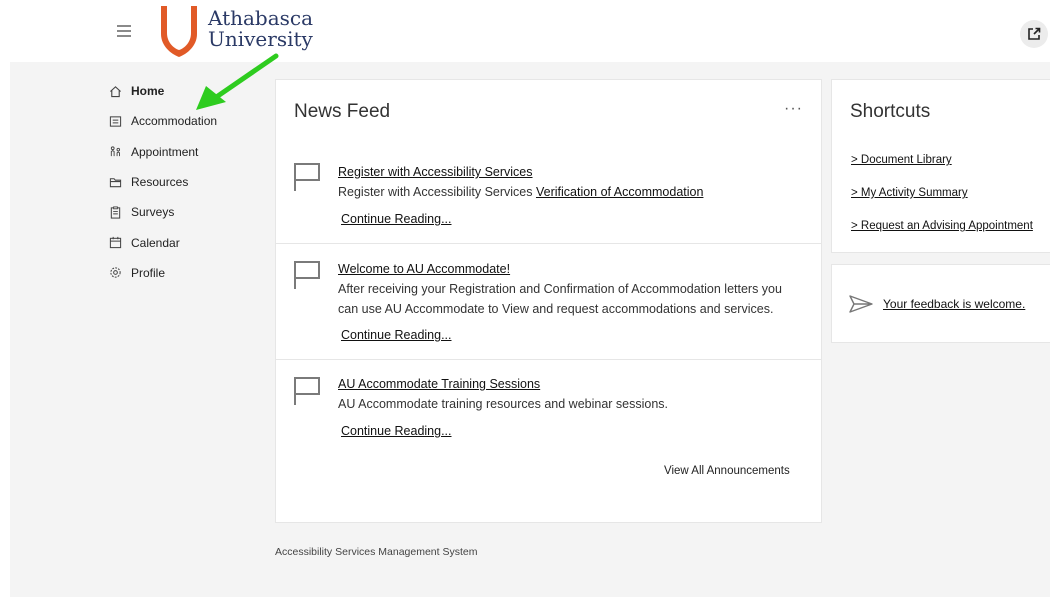 The image size is (1050, 597). Describe the element at coordinates (155, 242) in the screenshot. I see `sidebar-item-label: Calendar` at that location.